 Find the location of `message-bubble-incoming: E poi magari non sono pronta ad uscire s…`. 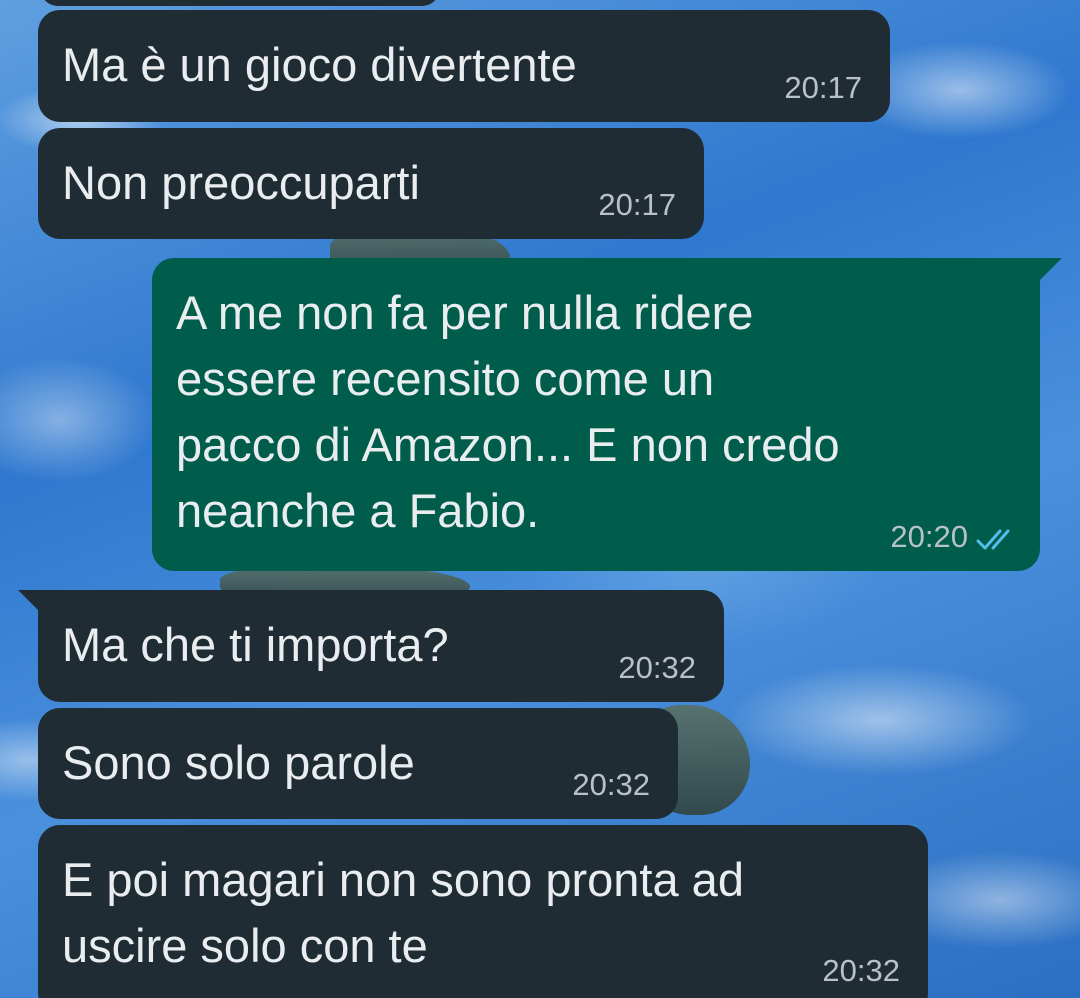

message-bubble-incoming: E poi magari non sono pronta ad uscire s… is located at coordinates (483, 911).